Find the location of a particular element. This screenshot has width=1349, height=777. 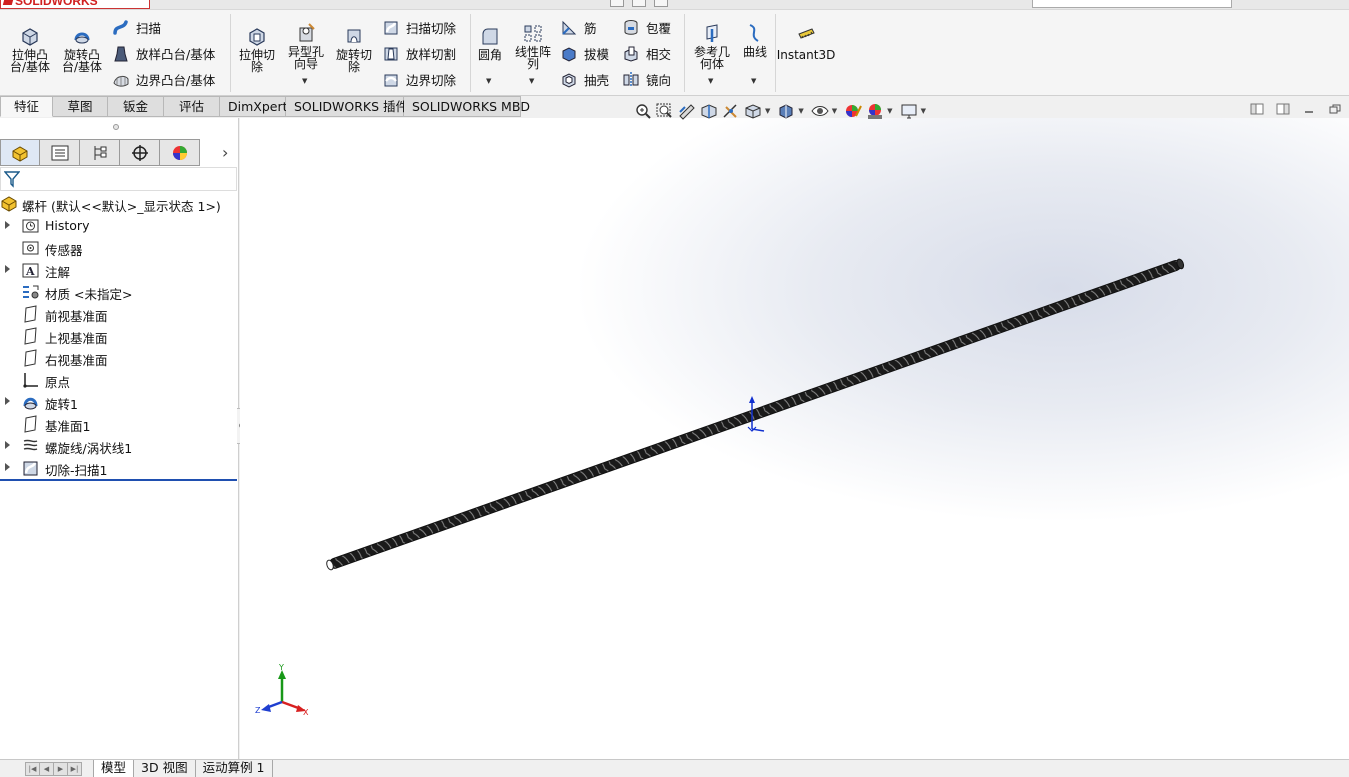

configuration-manager-tab is located at coordinates (100, 152).